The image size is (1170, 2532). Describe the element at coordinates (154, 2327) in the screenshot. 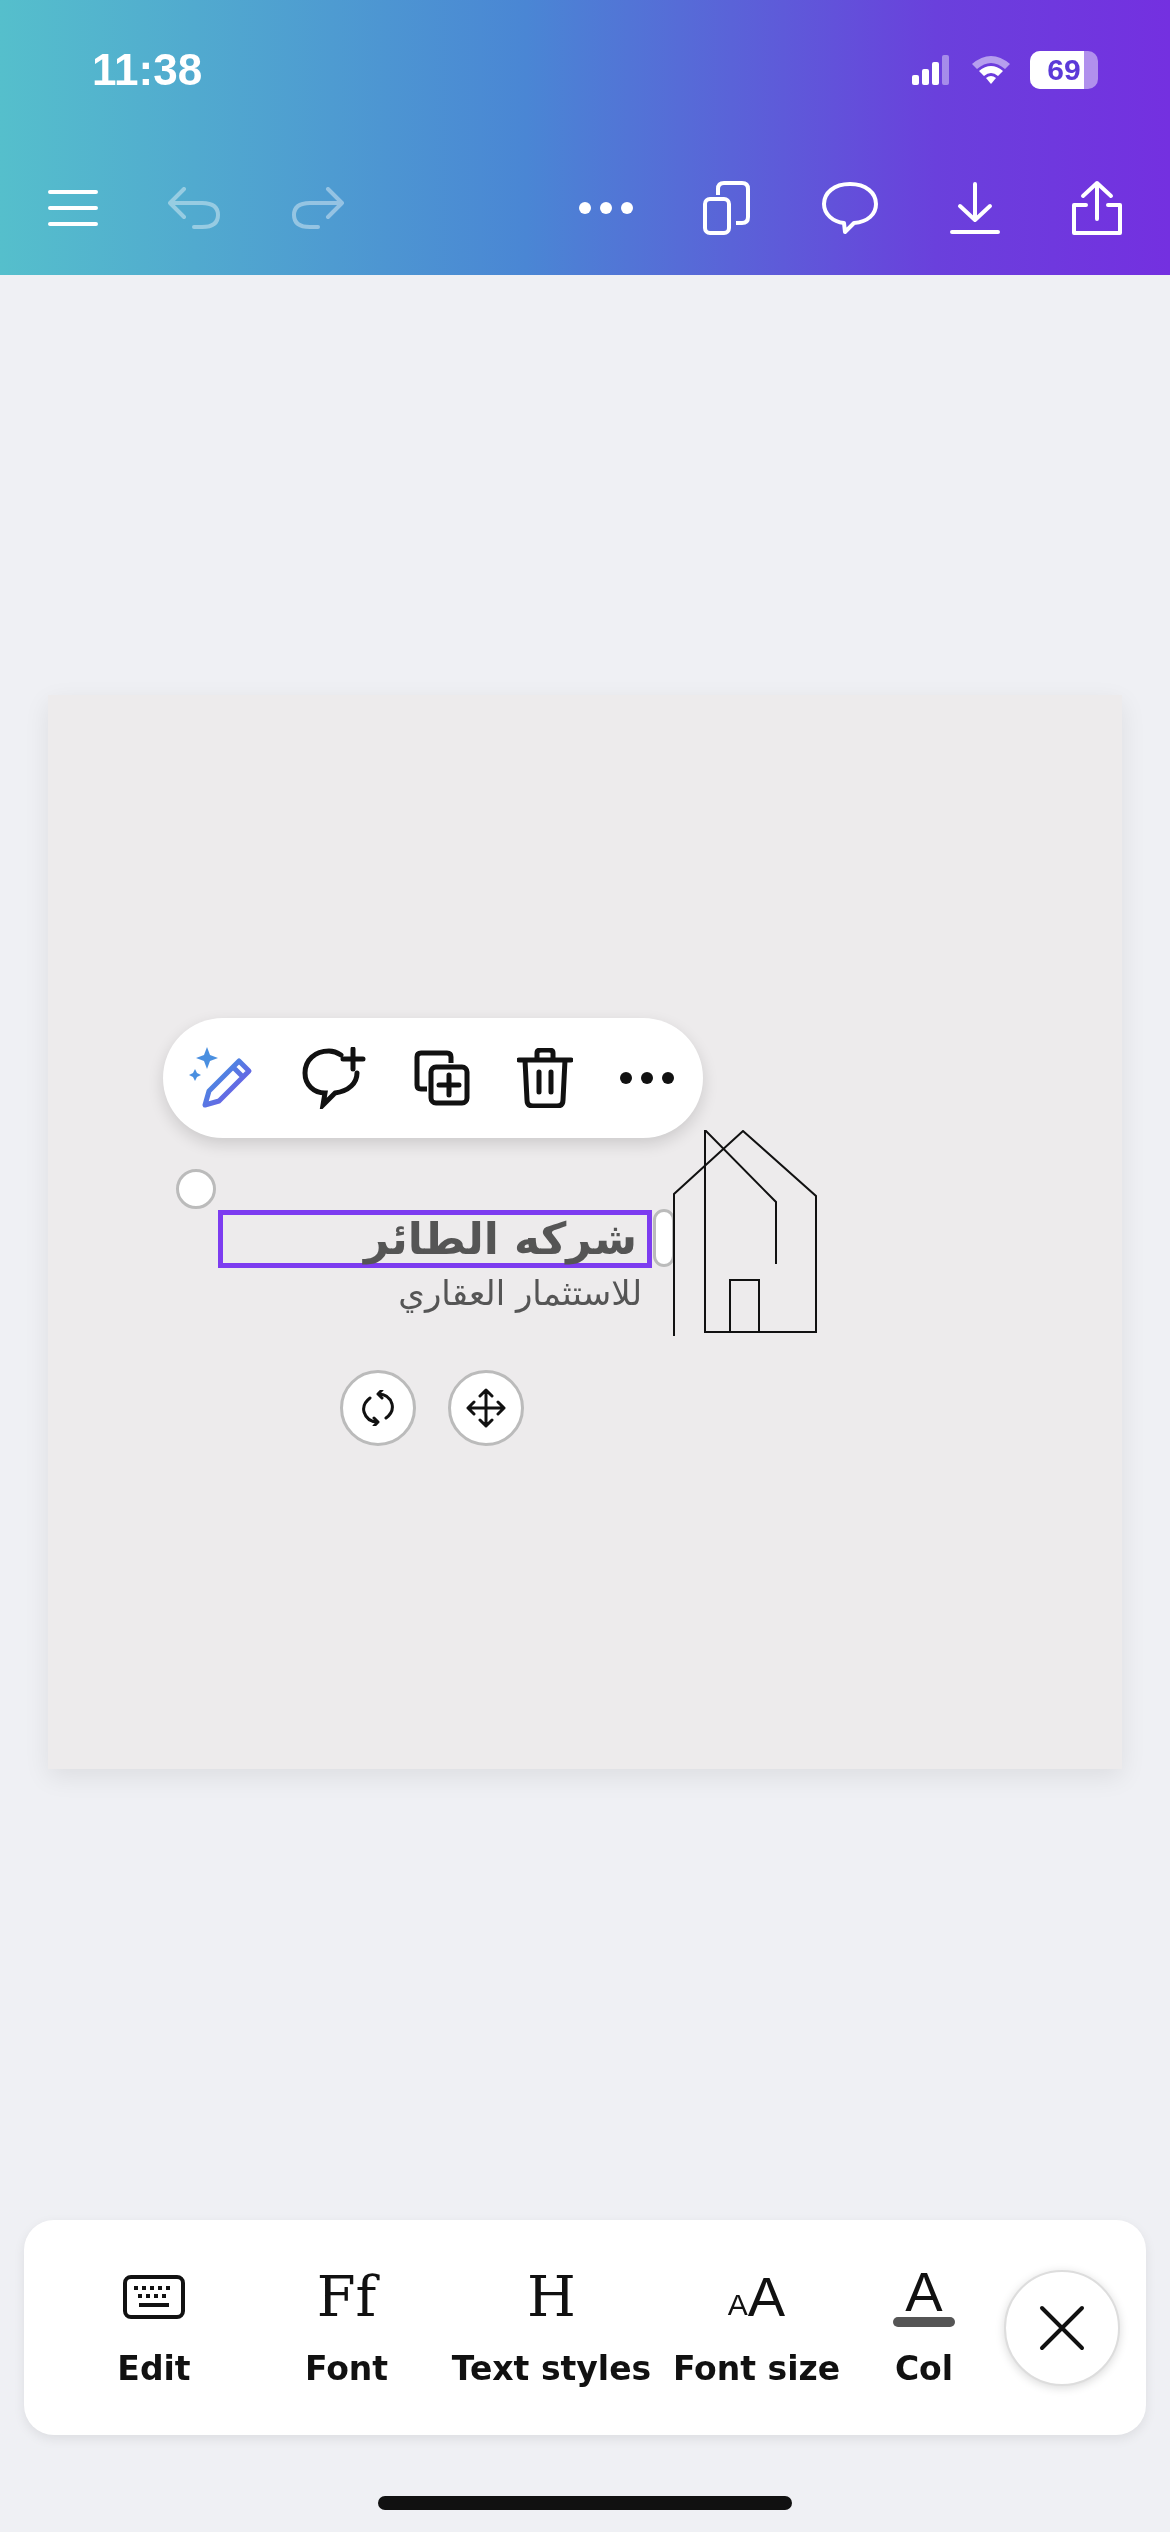

I see `tool-button: Edit` at that location.